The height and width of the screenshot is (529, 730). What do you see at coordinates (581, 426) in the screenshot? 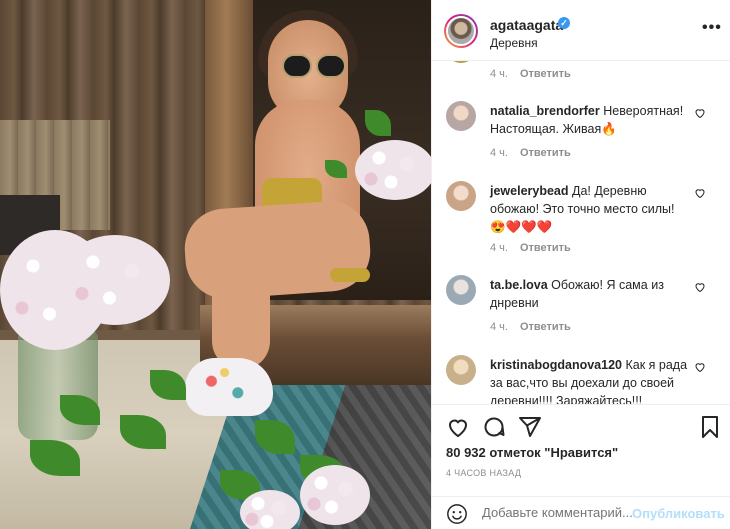
I see `post-actions` at bounding box center [581, 426].